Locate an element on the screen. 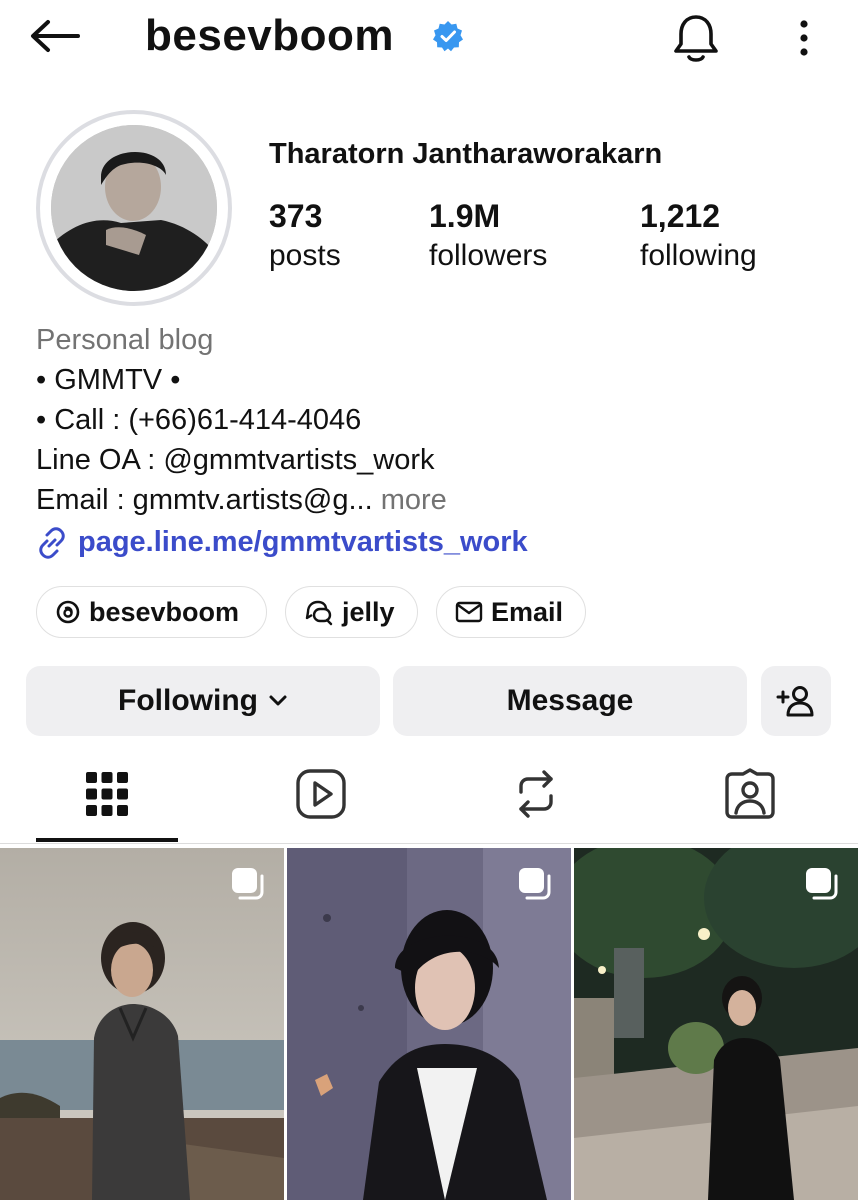 The width and height of the screenshot is (858, 1200). posts-stat: 373 posts is located at coordinates (305, 236).